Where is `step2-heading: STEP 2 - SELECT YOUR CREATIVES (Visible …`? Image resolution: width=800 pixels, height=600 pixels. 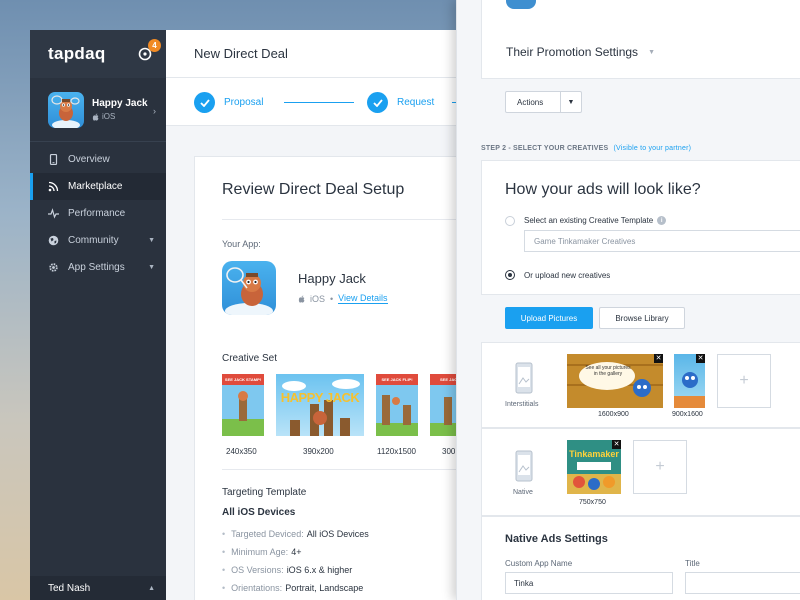
step2-heading: STEP 2 - SELECT YOUR CREATIVES (Visible … is located at coordinates (586, 148).